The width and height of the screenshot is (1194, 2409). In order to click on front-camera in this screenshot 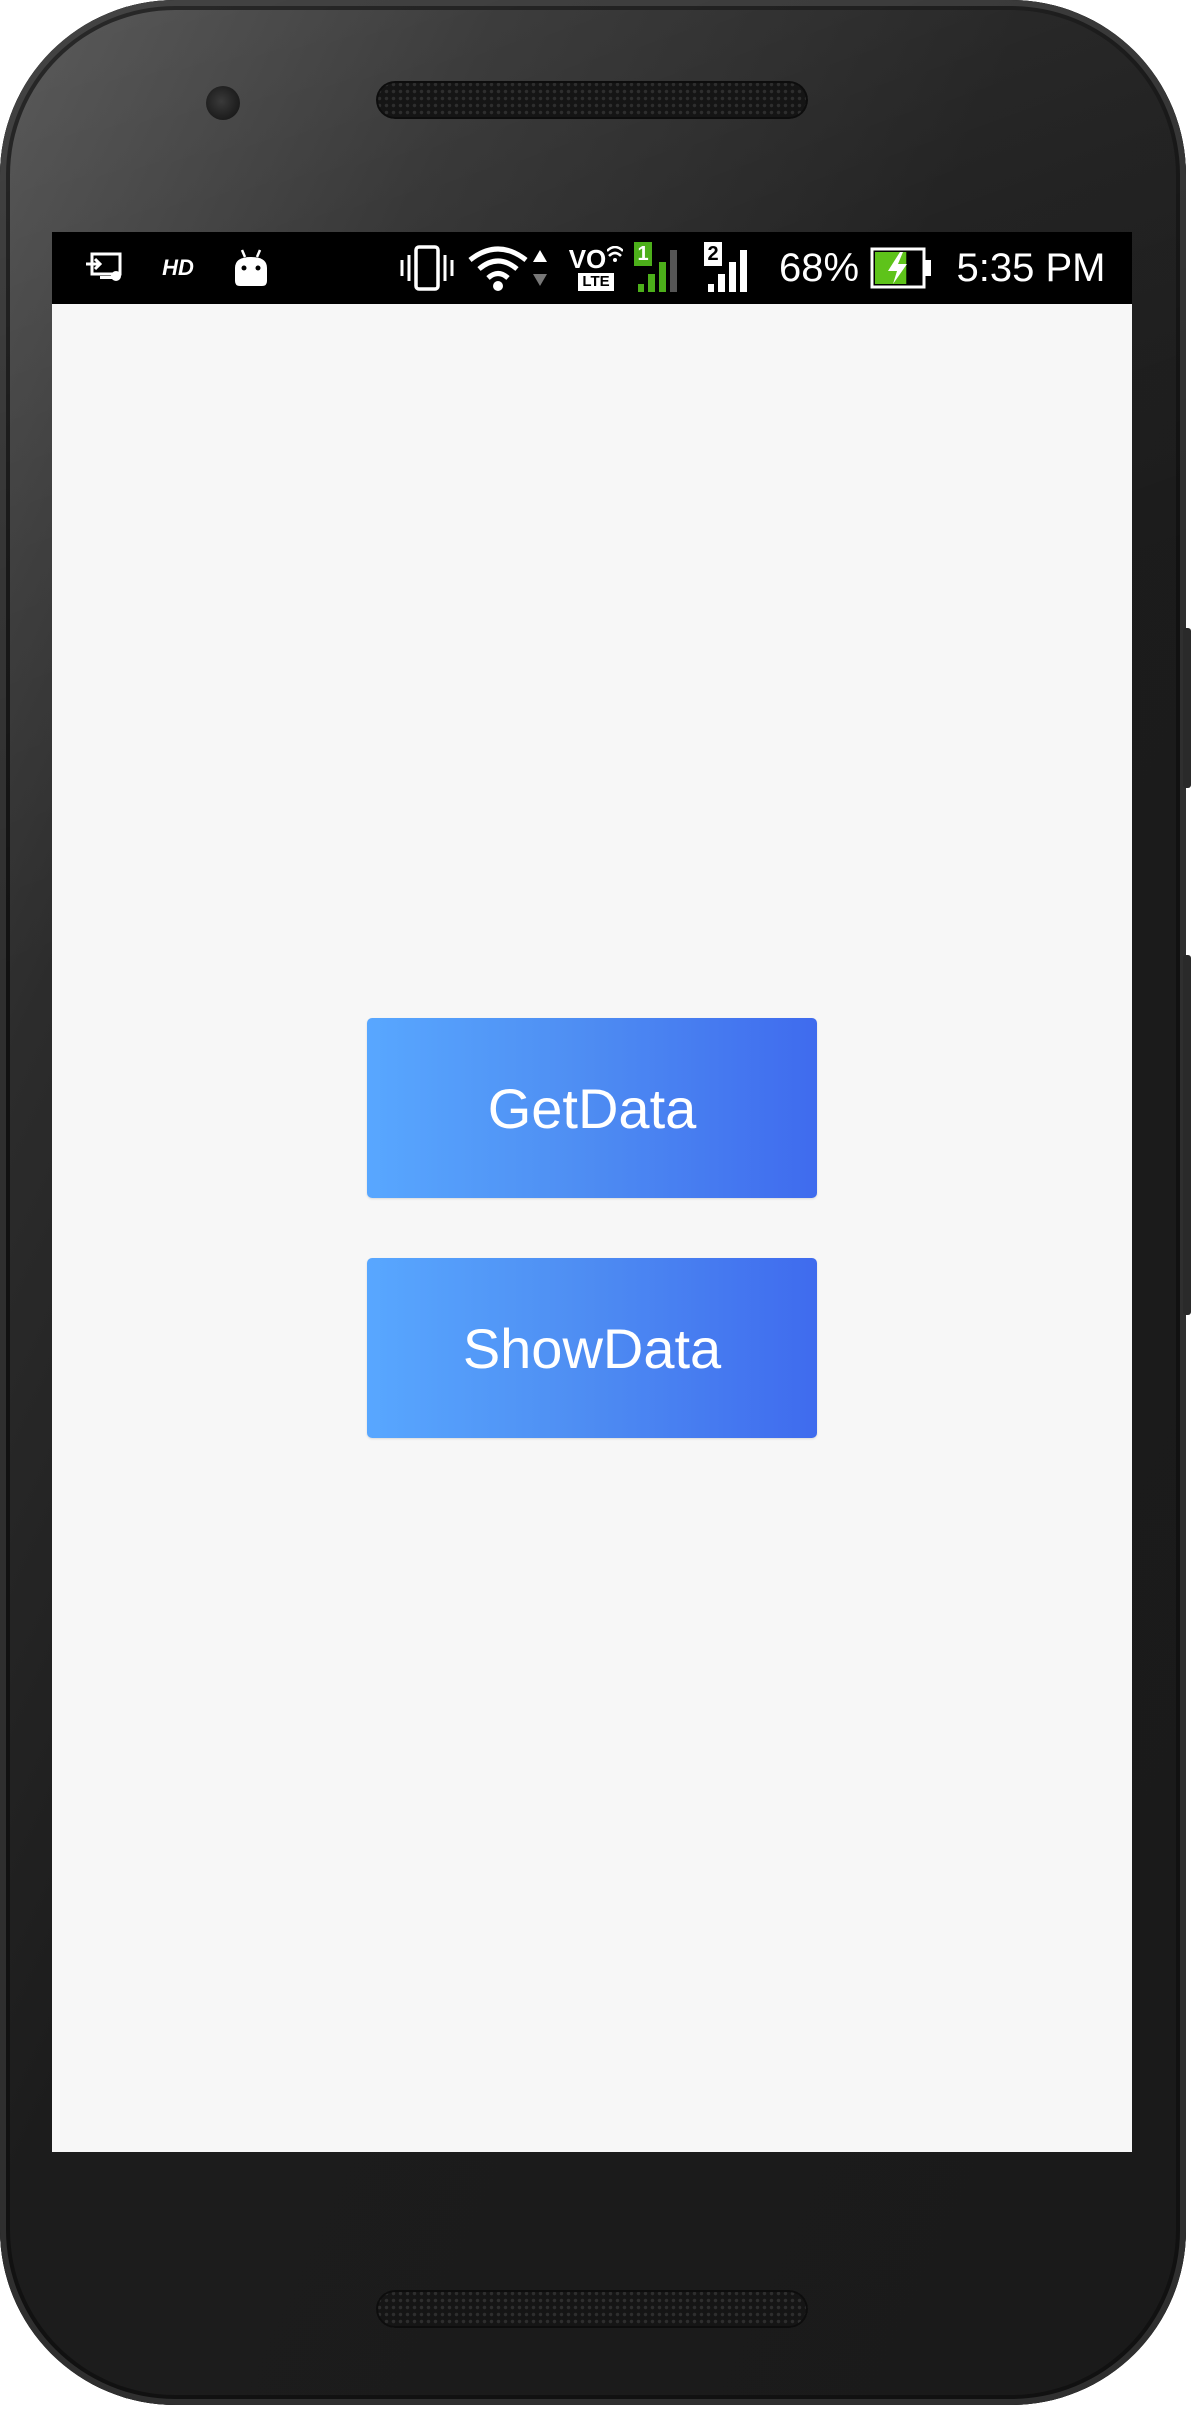, I will do `click(223, 103)`.